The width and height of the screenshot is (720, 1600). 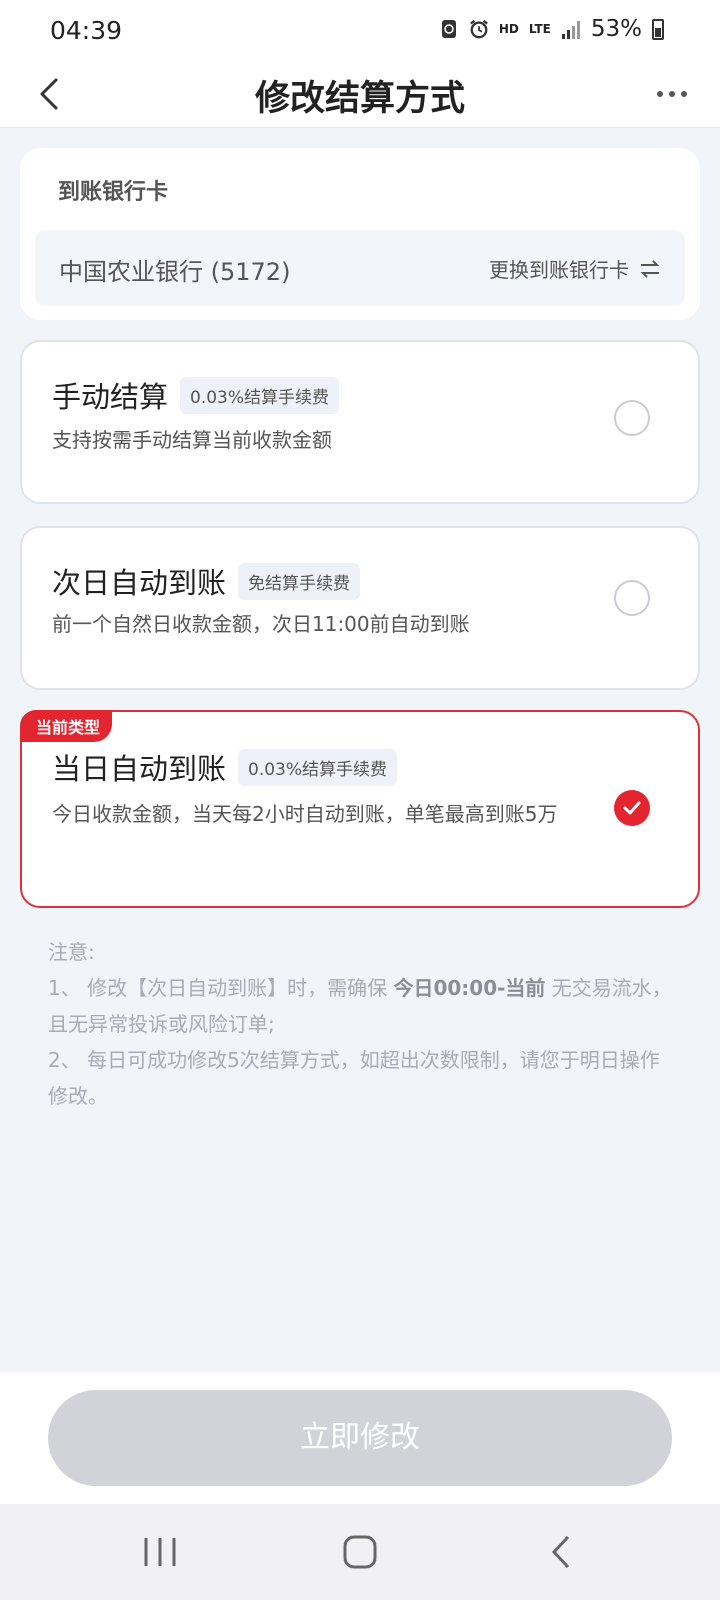 I want to click on note-item-2: 2、 每日可成功修改5次结算方式，如超出次数限制，请您于明日操作修改。, so click(x=354, y=1078).